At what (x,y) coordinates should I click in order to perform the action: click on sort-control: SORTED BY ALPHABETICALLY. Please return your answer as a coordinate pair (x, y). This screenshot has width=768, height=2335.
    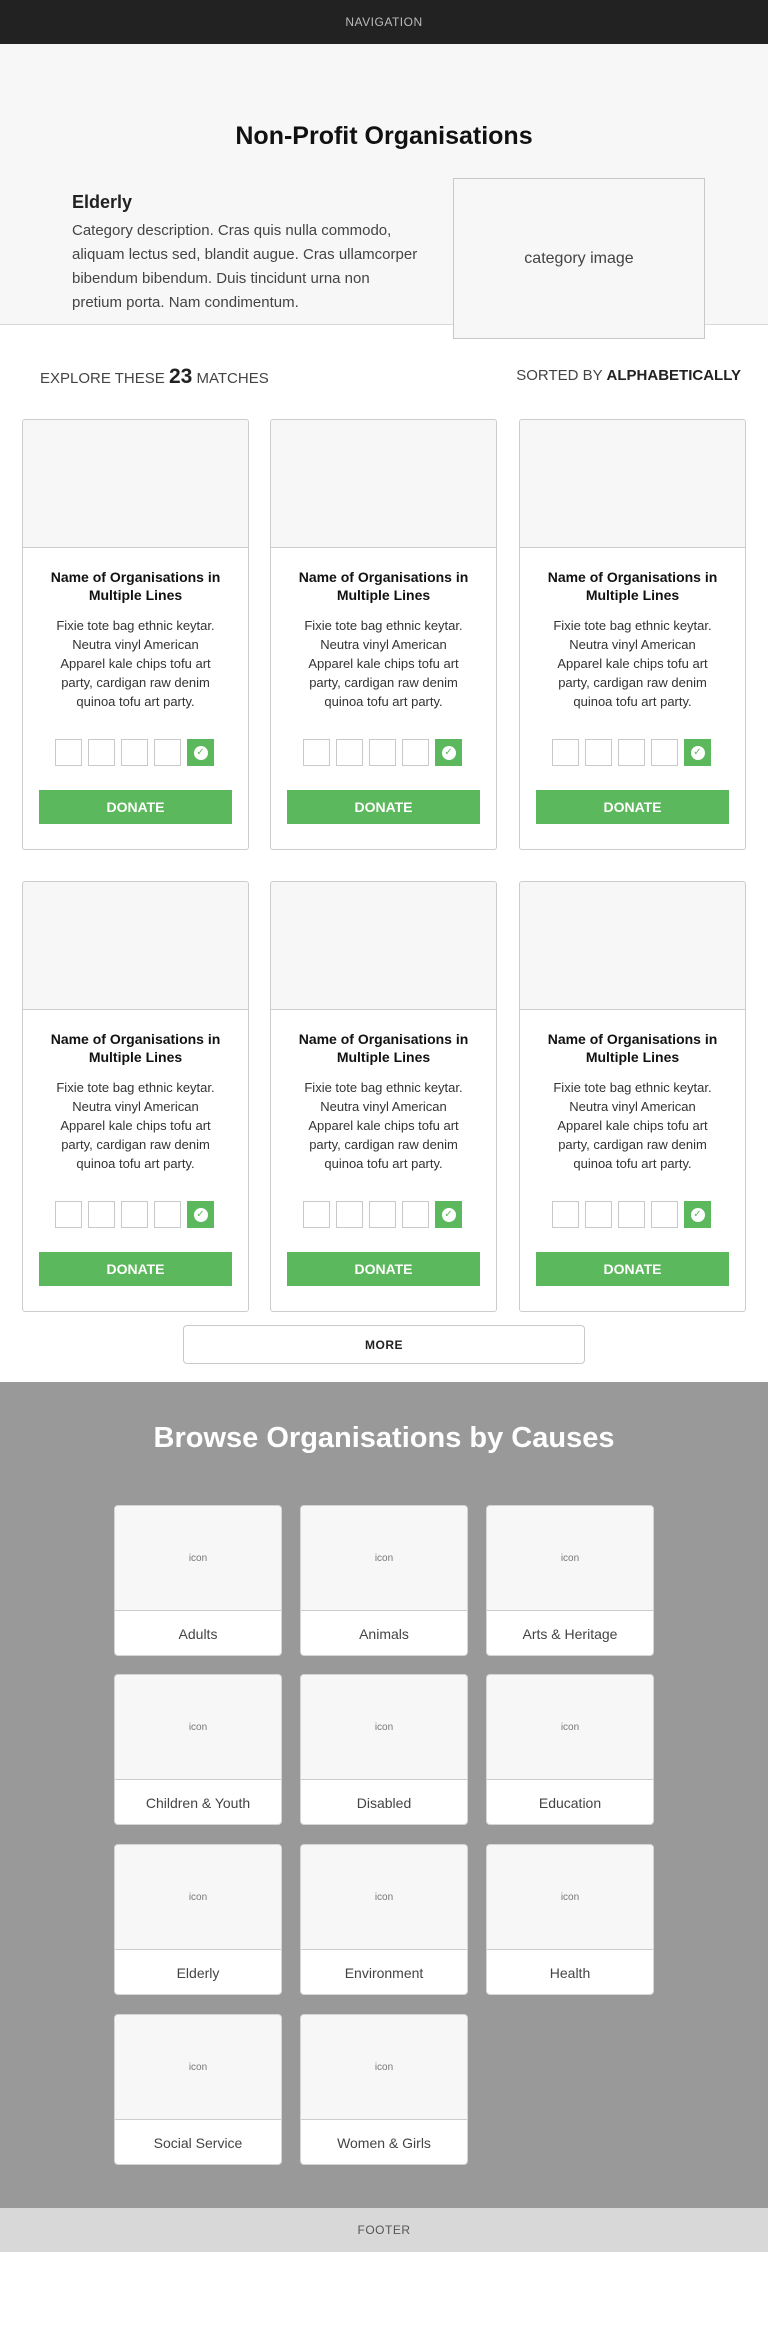
    Looking at the image, I should click on (628, 375).